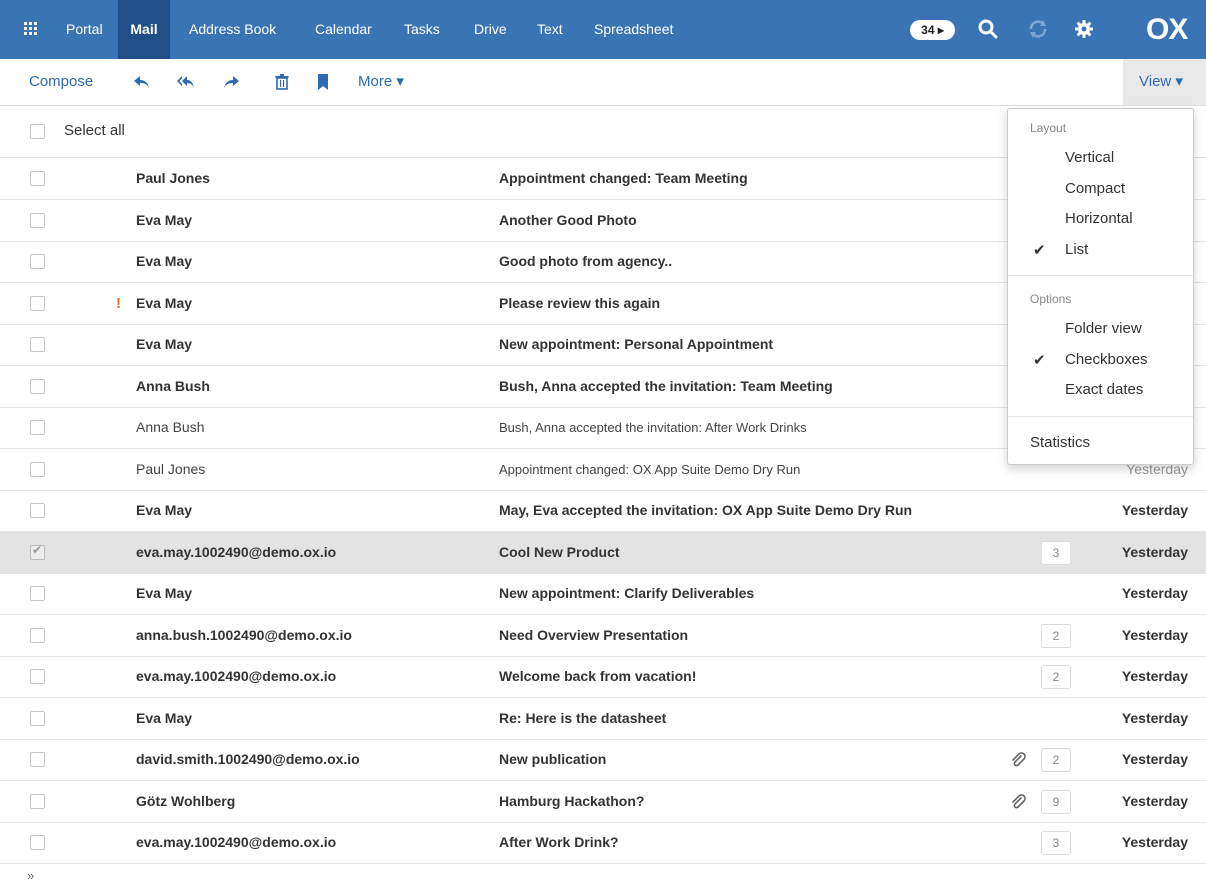 Image resolution: width=1206 pixels, height=884 pixels. What do you see at coordinates (580, 302) in the screenshot?
I see `mail-subject: Please review this again` at bounding box center [580, 302].